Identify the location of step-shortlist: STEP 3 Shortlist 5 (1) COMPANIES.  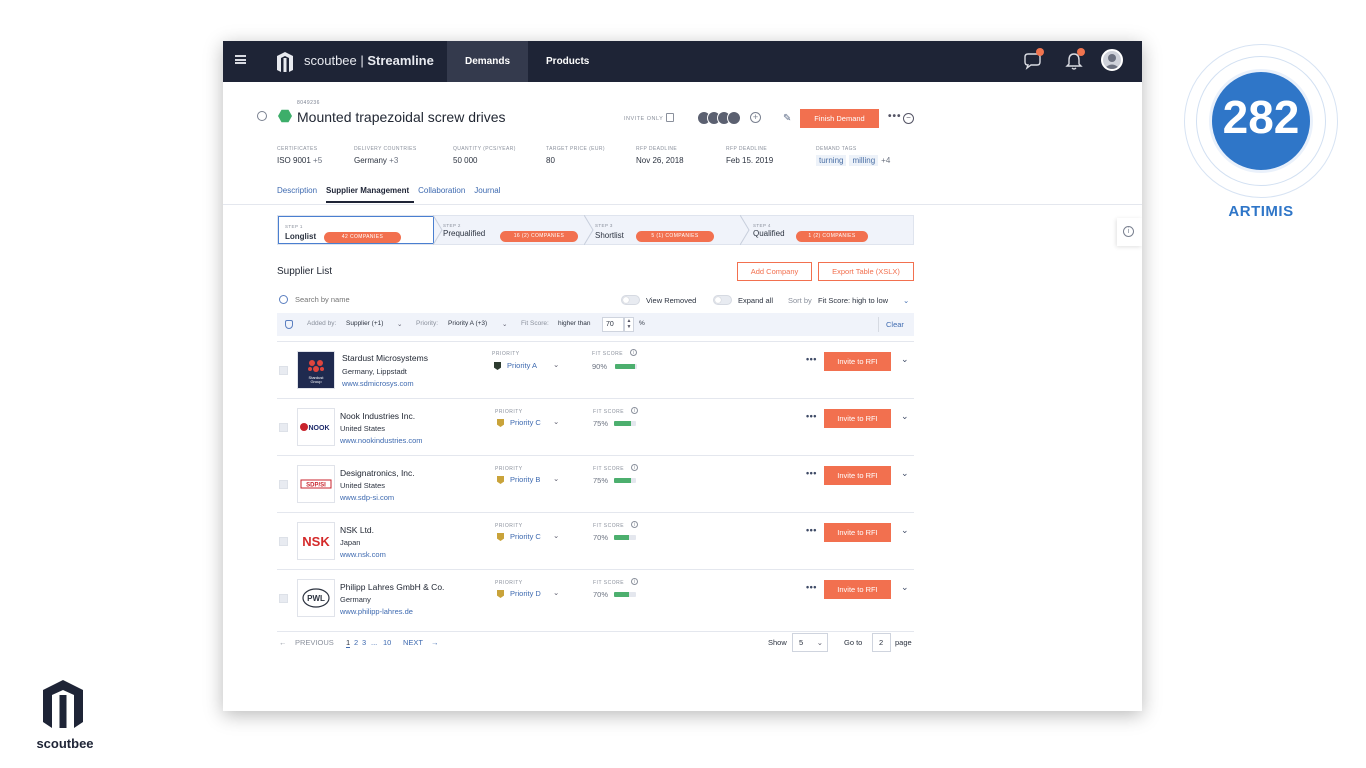
(669, 230).